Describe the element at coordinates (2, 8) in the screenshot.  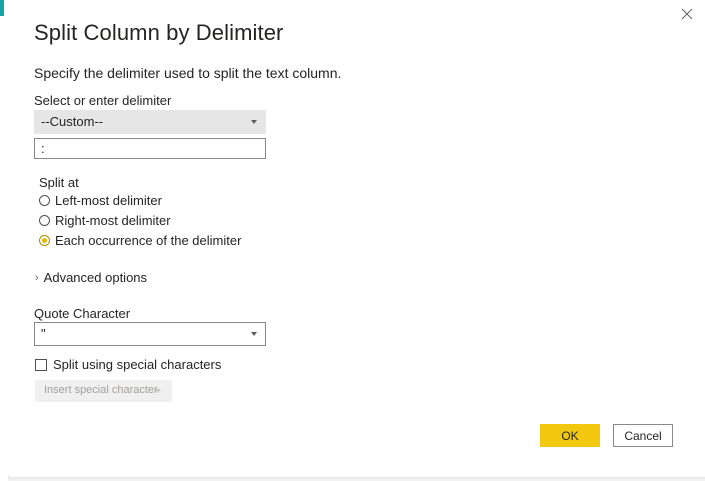
I see `background-accent` at that location.